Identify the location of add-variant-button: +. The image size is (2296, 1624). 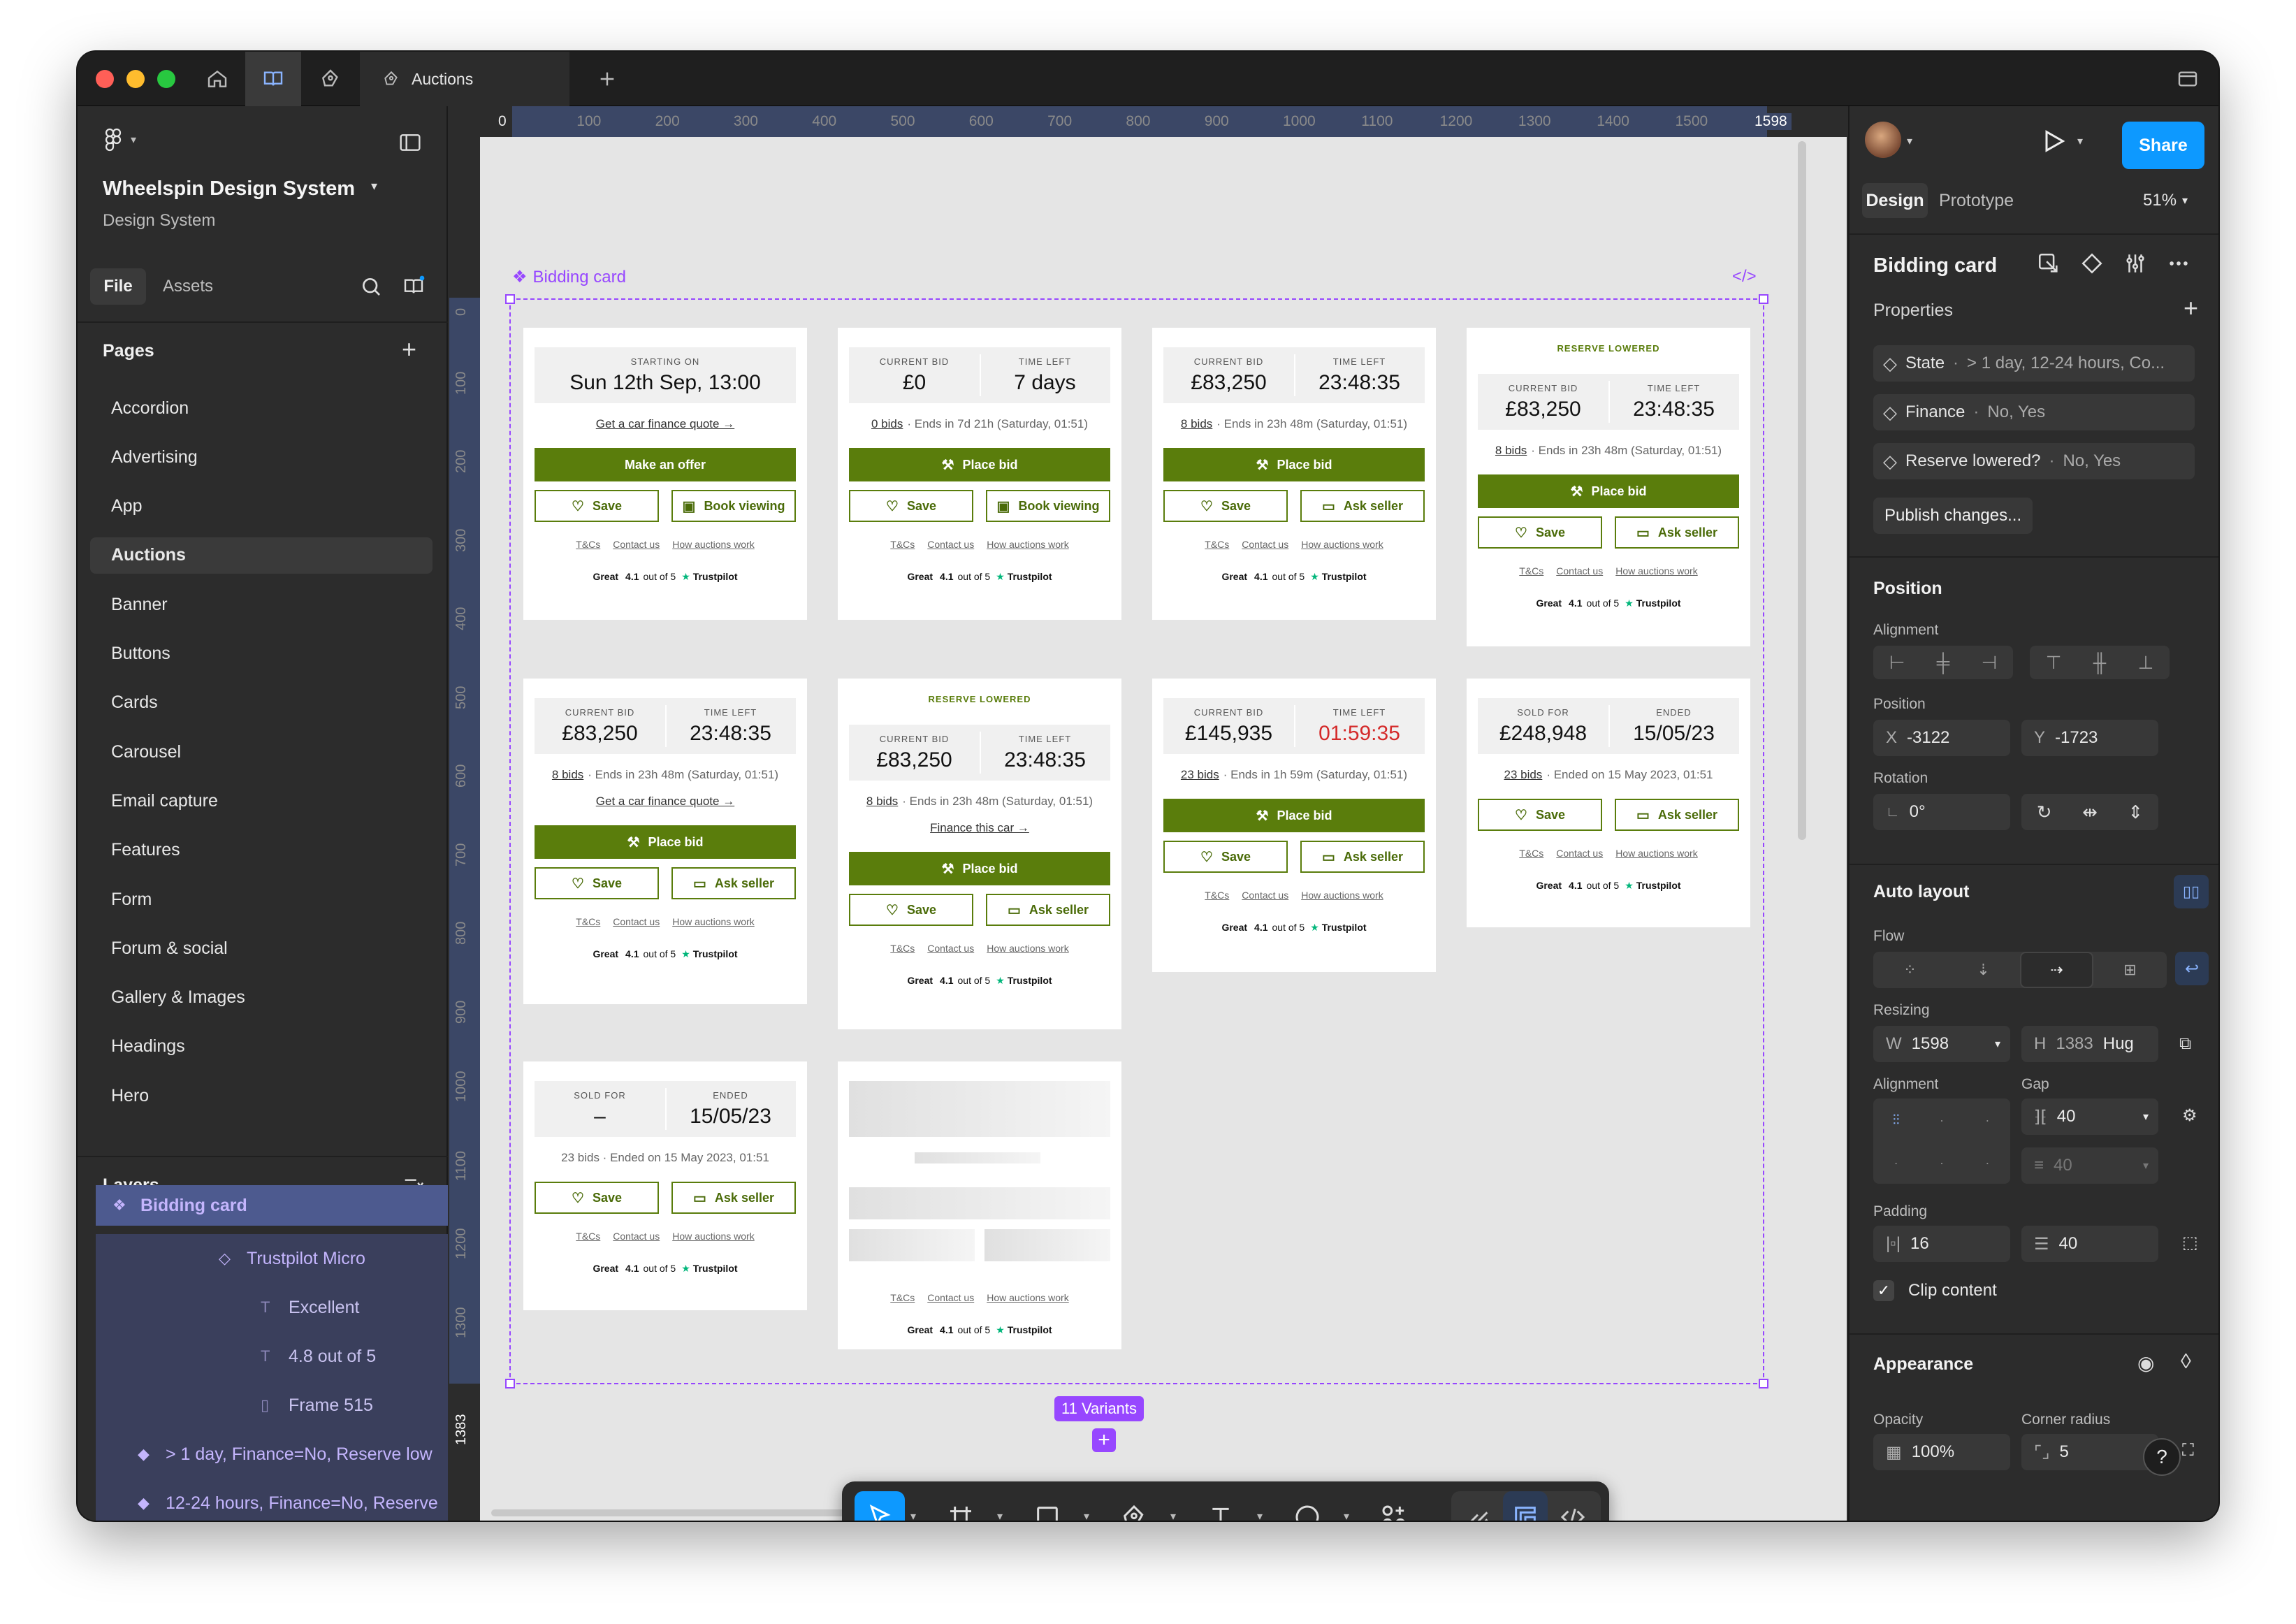
(1104, 1440).